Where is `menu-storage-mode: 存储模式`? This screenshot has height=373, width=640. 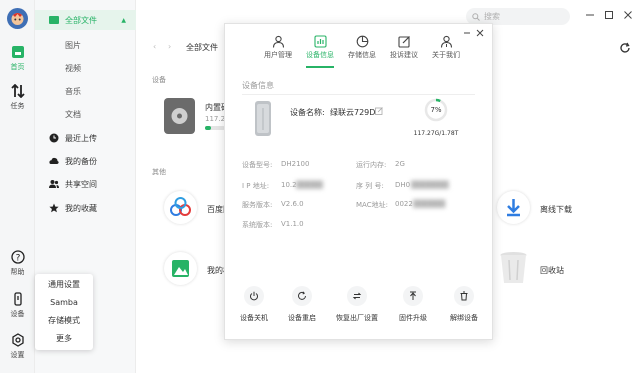 menu-storage-mode: 存储模式 is located at coordinates (64, 321).